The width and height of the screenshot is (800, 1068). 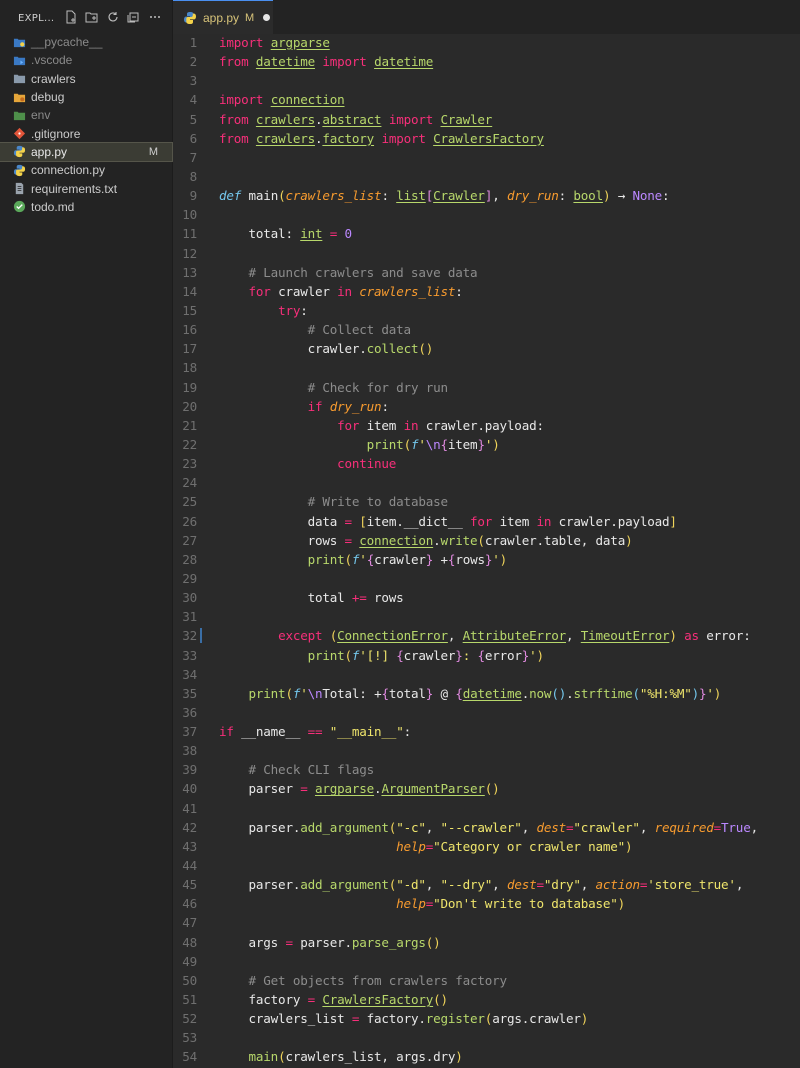 I want to click on tab-modified-flag: M, so click(x=250, y=17).